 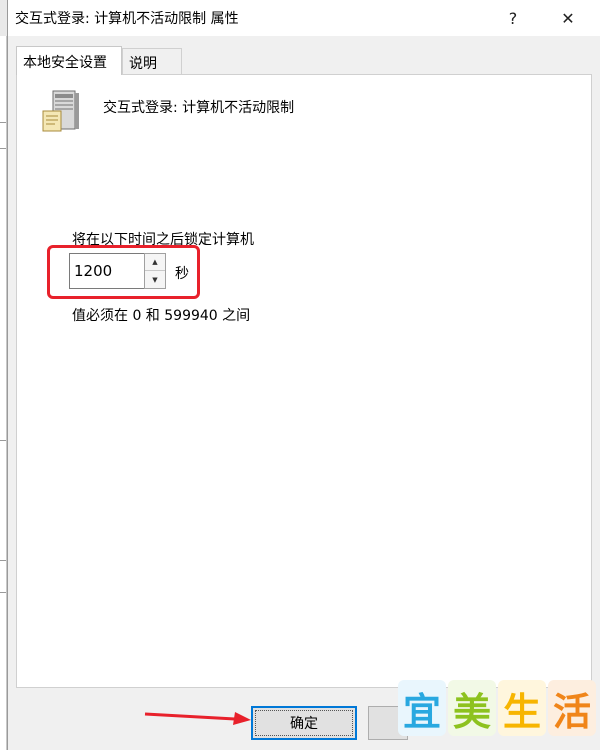 What do you see at coordinates (522, 708) in the screenshot?
I see `watermark-char: 生` at bounding box center [522, 708].